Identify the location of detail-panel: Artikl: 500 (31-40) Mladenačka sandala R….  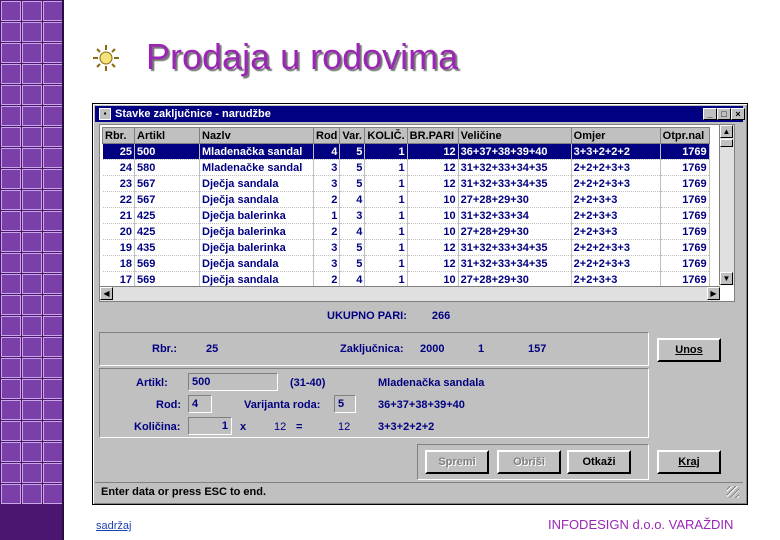
(374, 403).